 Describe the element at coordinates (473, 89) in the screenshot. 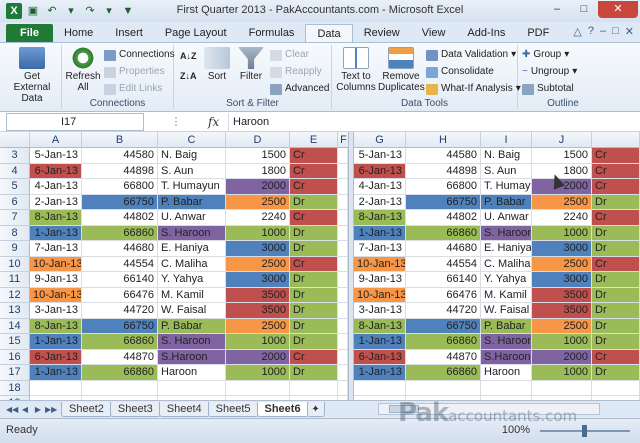

I see `what-if-analysis-button: What-If Analysis ▾` at that location.